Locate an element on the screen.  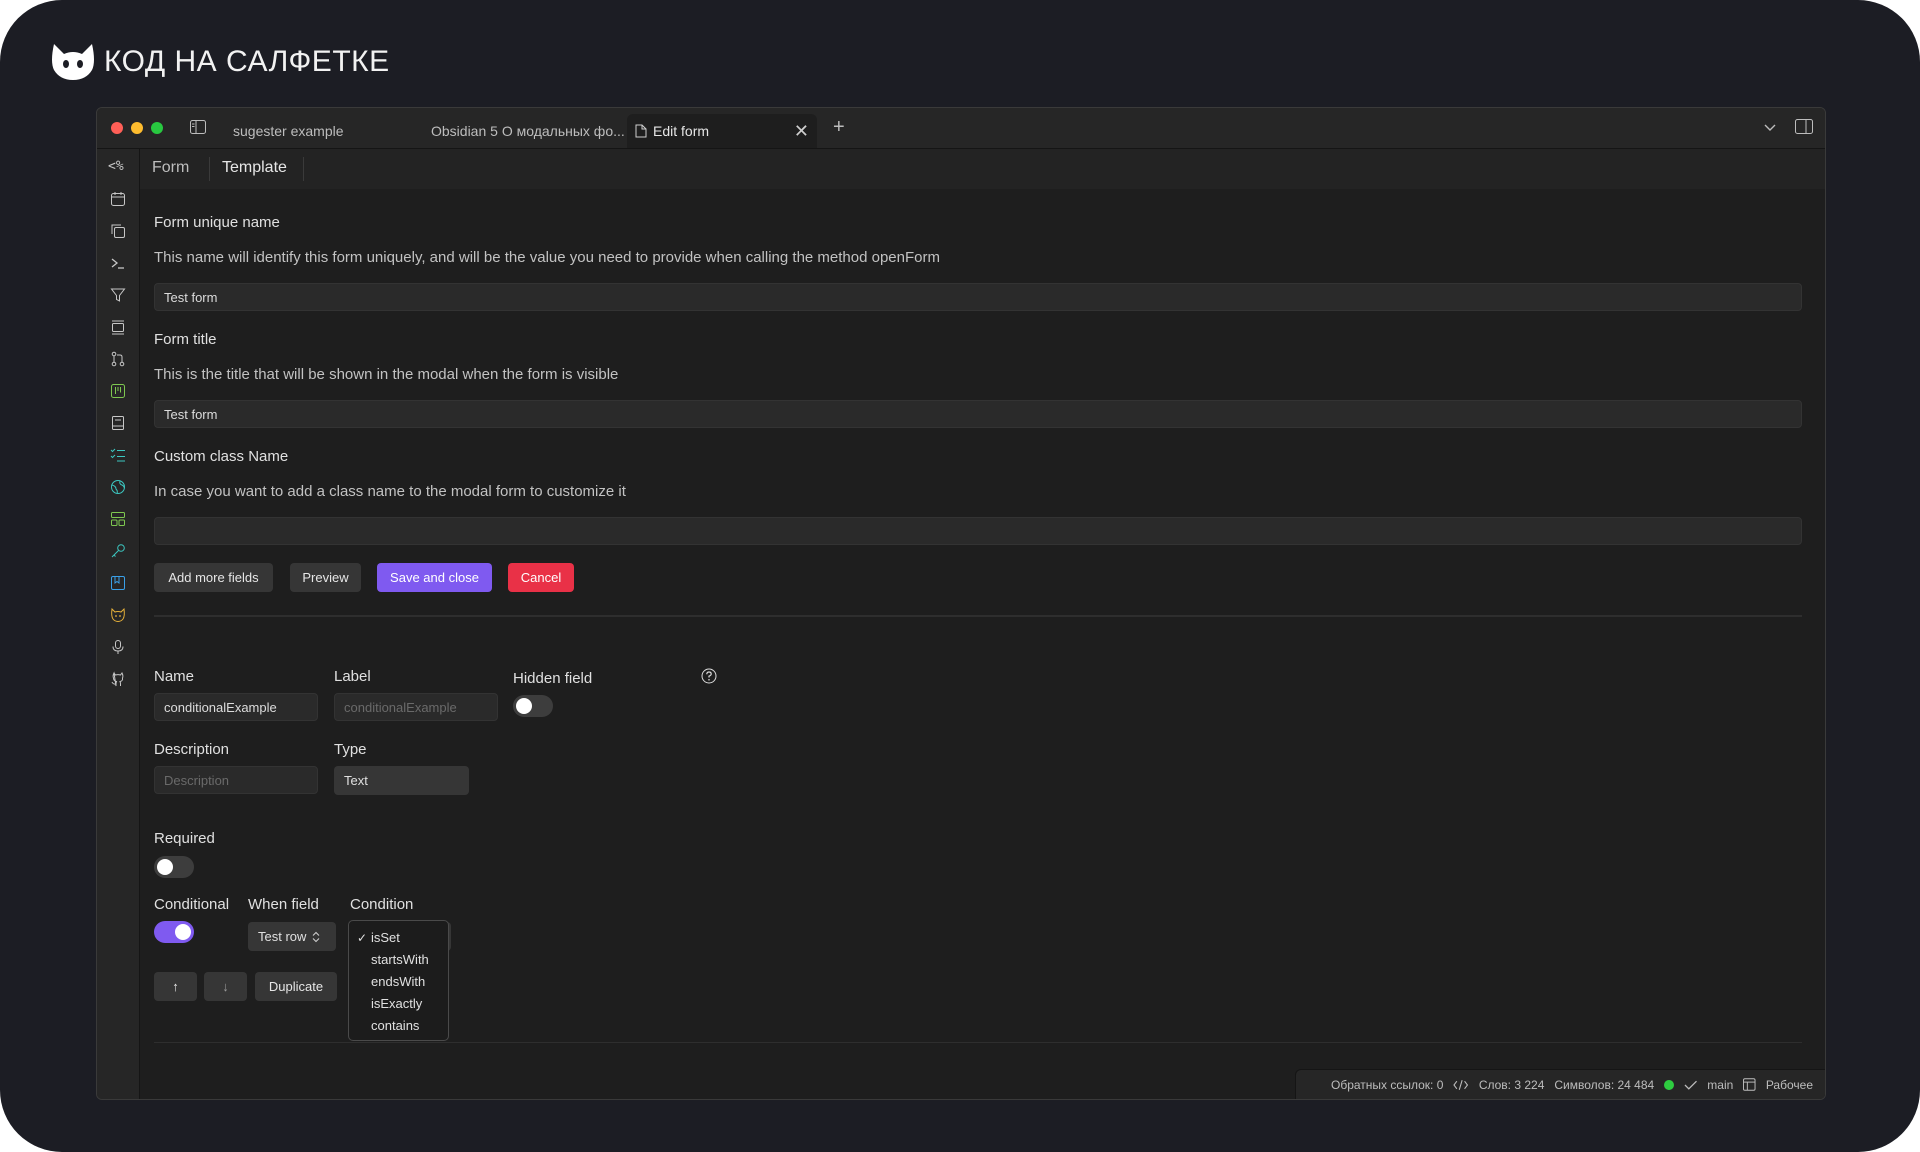
word-count: Слов: 3 224 is located at coordinates (1511, 1084).